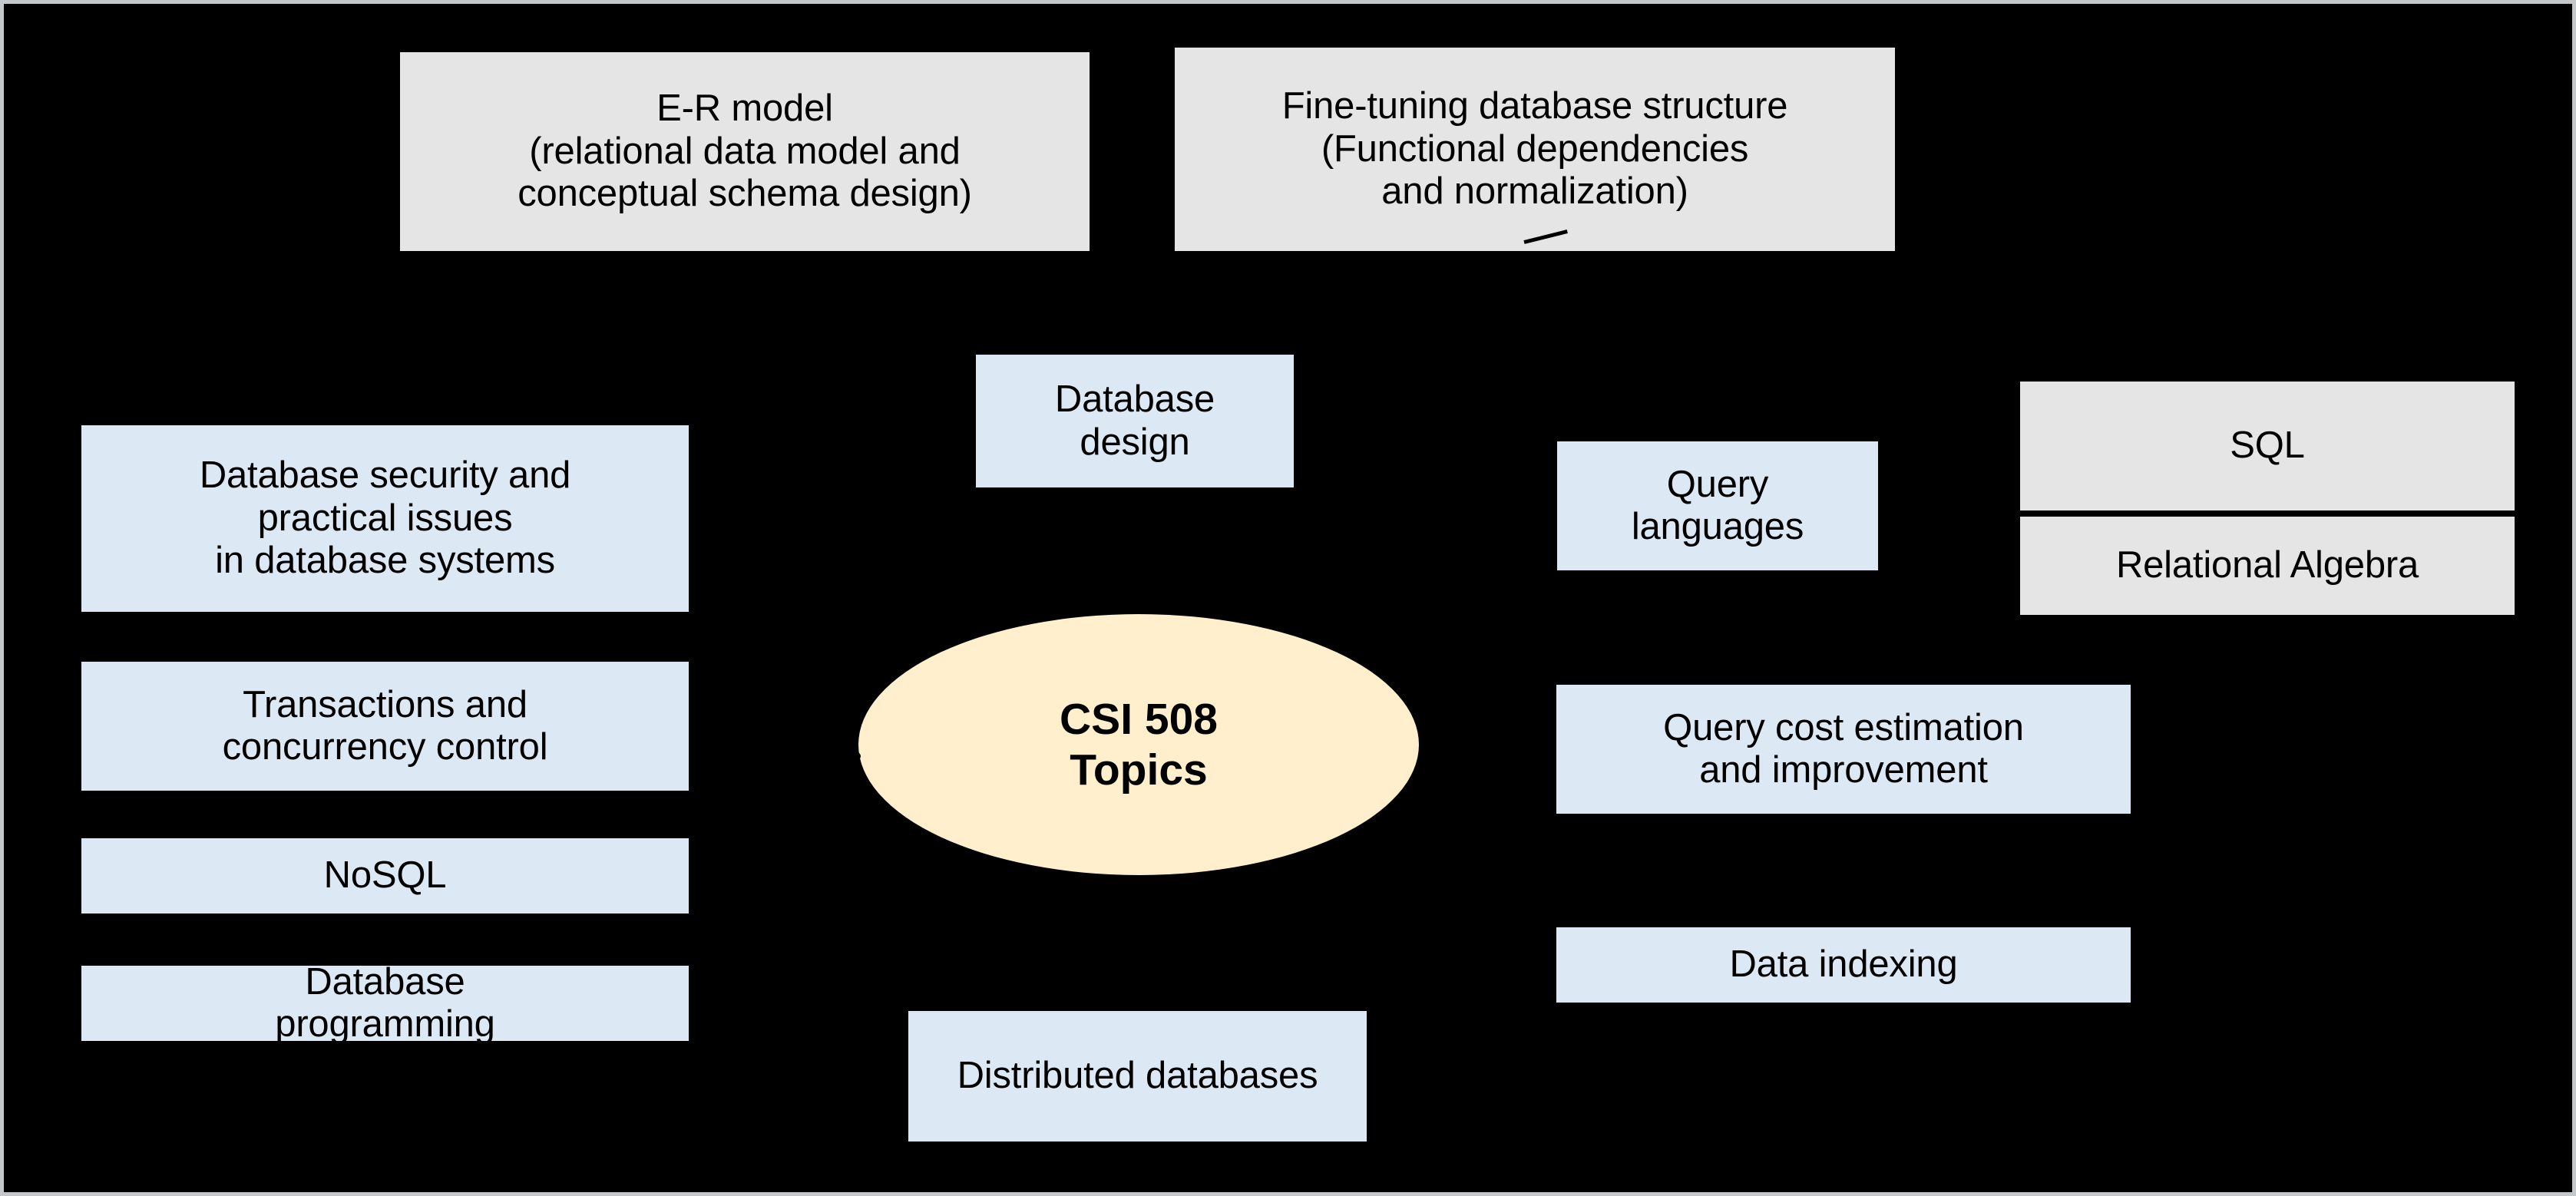 This screenshot has height=1196, width=2576. What do you see at coordinates (1717, 505) in the screenshot?
I see `node-query-languages: Query languages` at bounding box center [1717, 505].